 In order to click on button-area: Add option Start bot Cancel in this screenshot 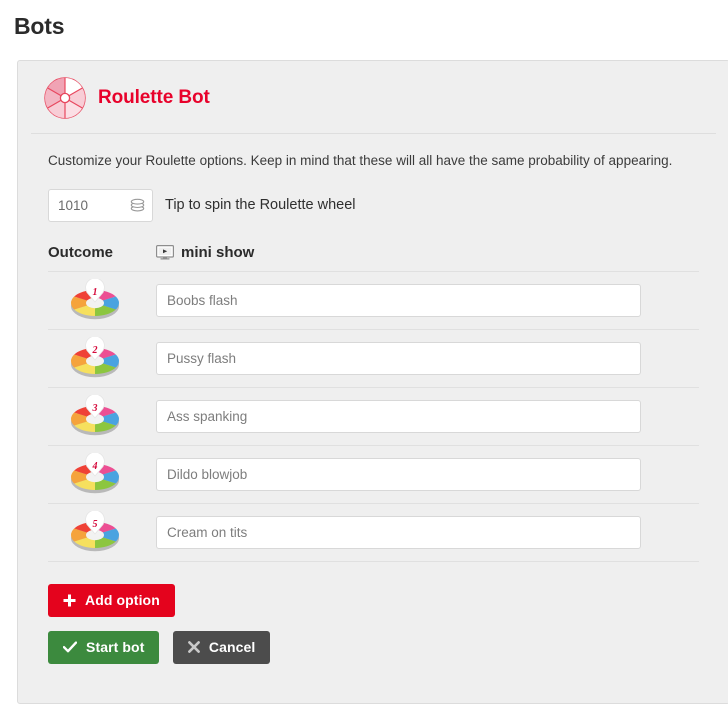, I will do `click(373, 613)`.